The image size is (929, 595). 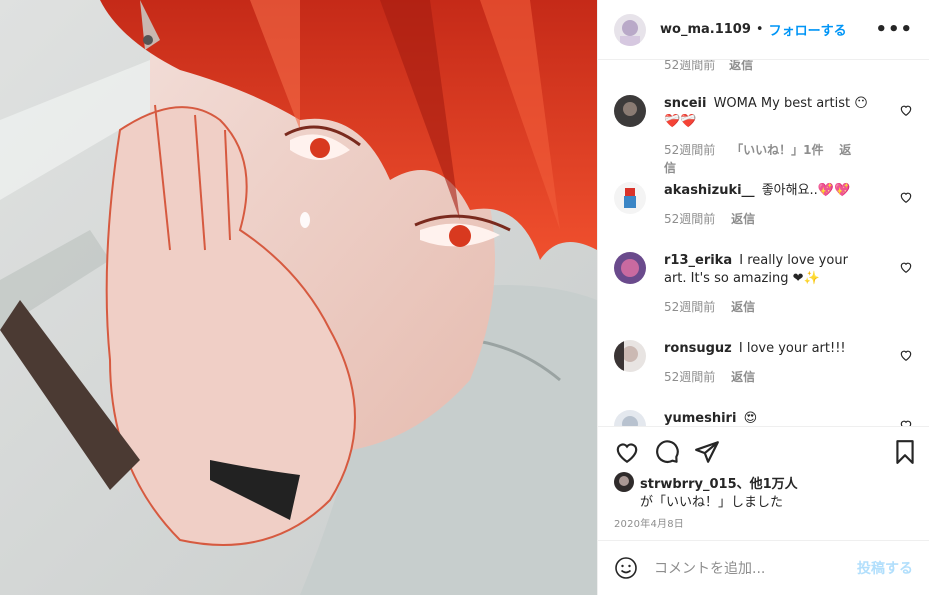 I want to click on comment-icon, so click(x=667, y=452).